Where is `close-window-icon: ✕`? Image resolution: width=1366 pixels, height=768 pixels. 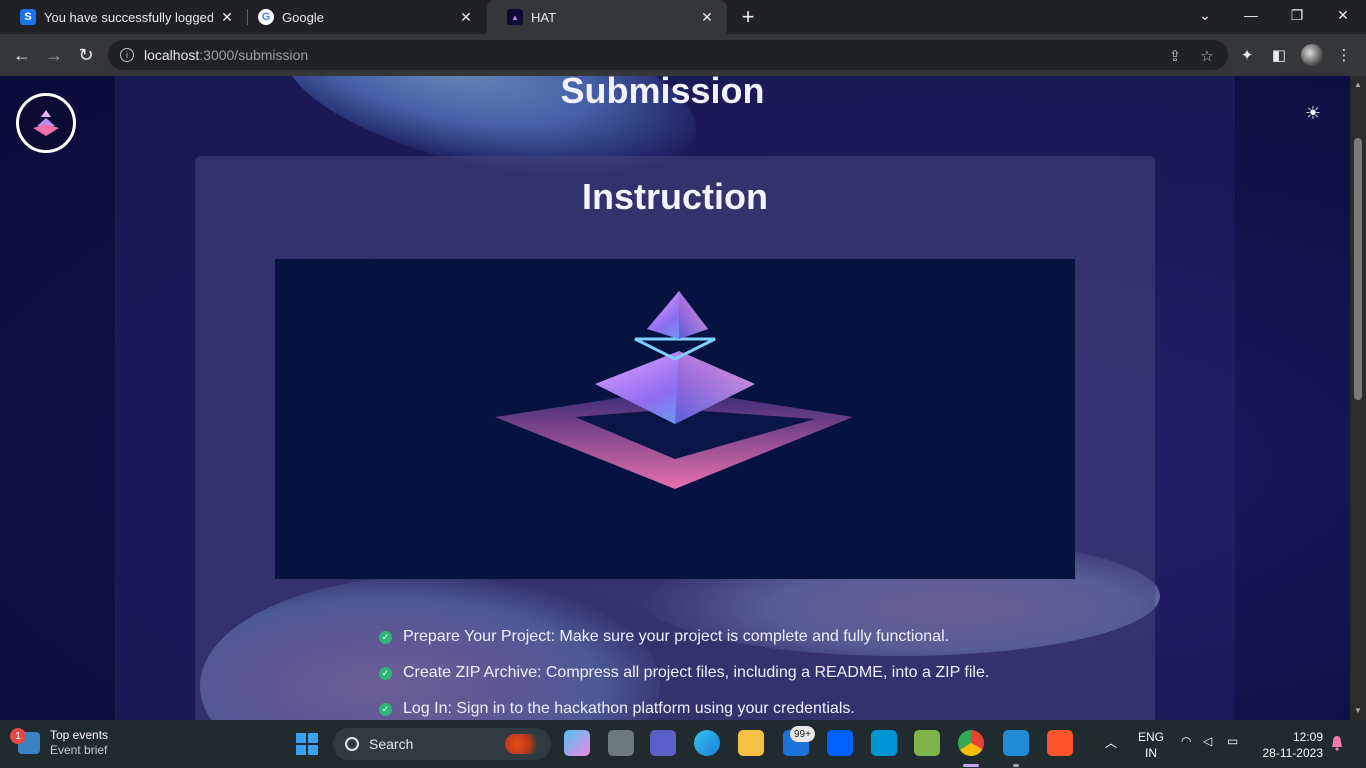 close-window-icon: ✕ is located at coordinates (1343, 15).